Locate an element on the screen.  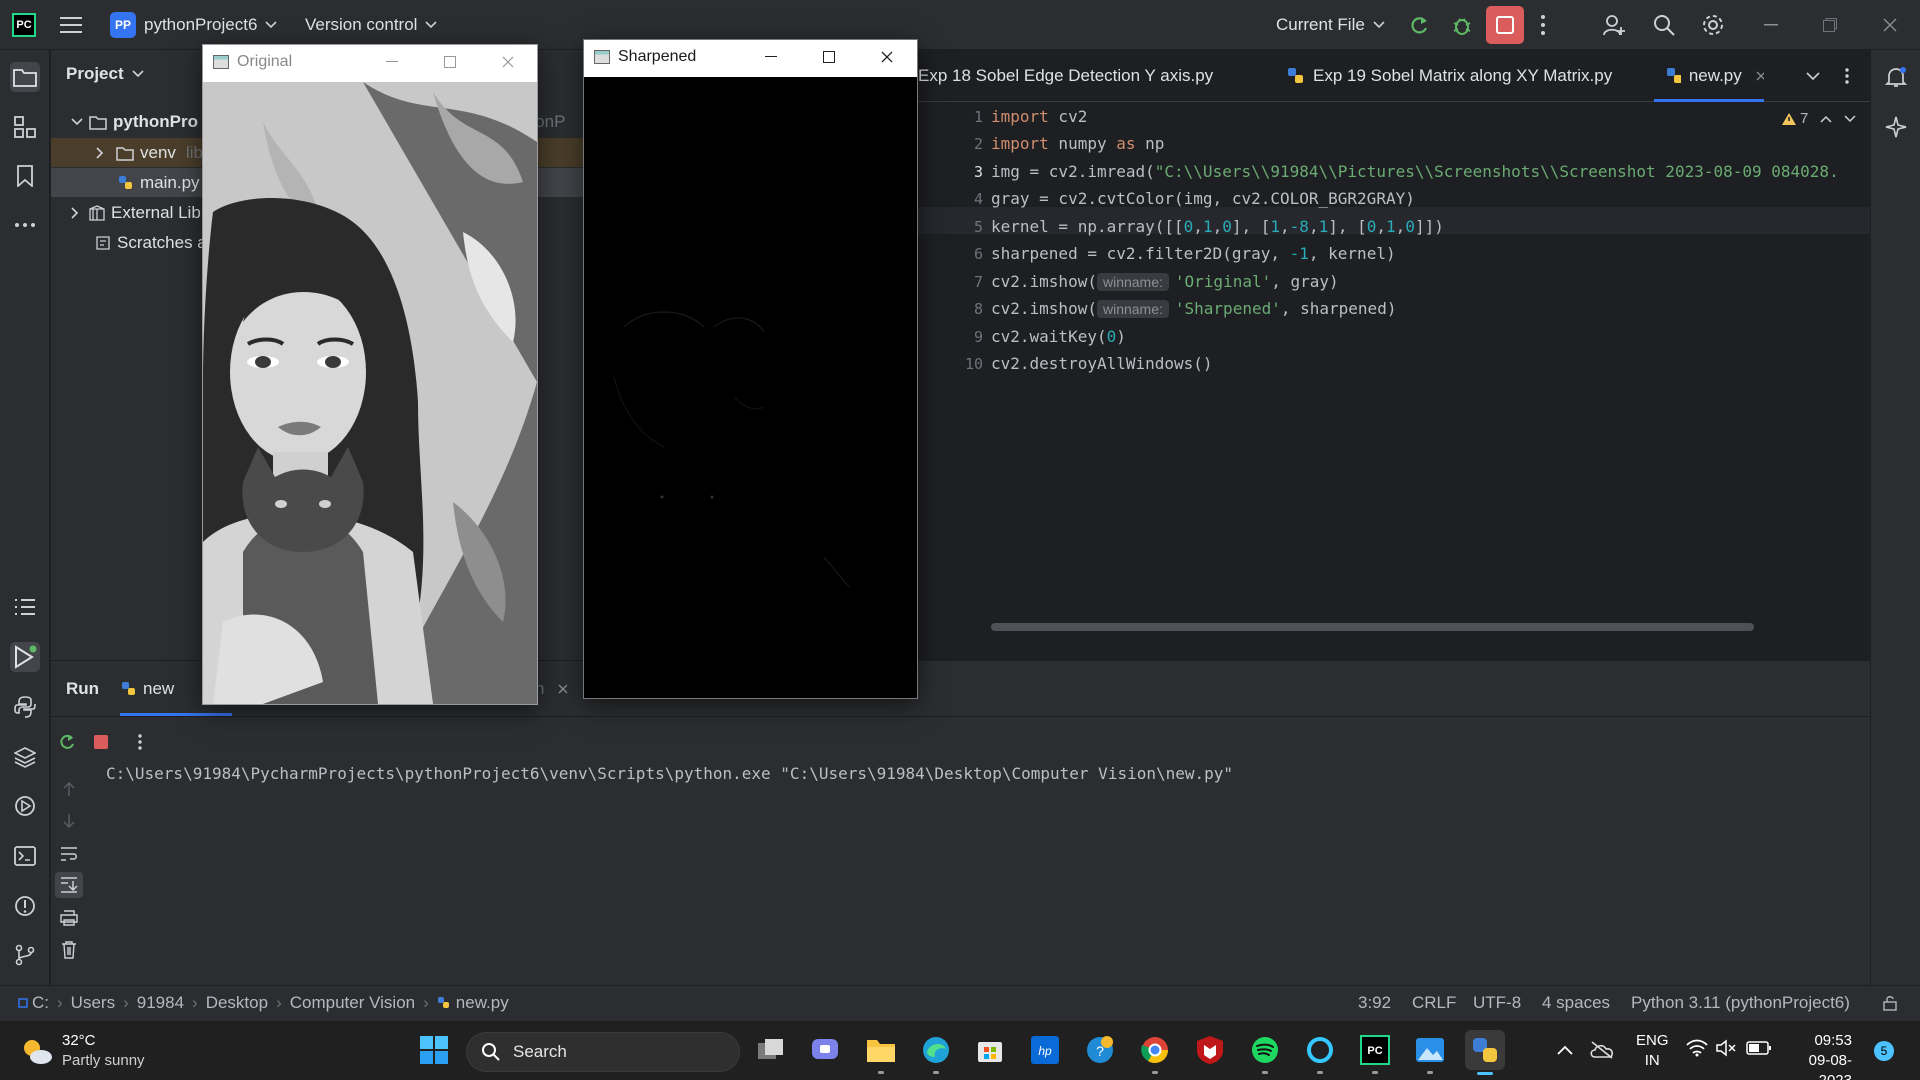
close-window-button is located at coordinates (1890, 25).